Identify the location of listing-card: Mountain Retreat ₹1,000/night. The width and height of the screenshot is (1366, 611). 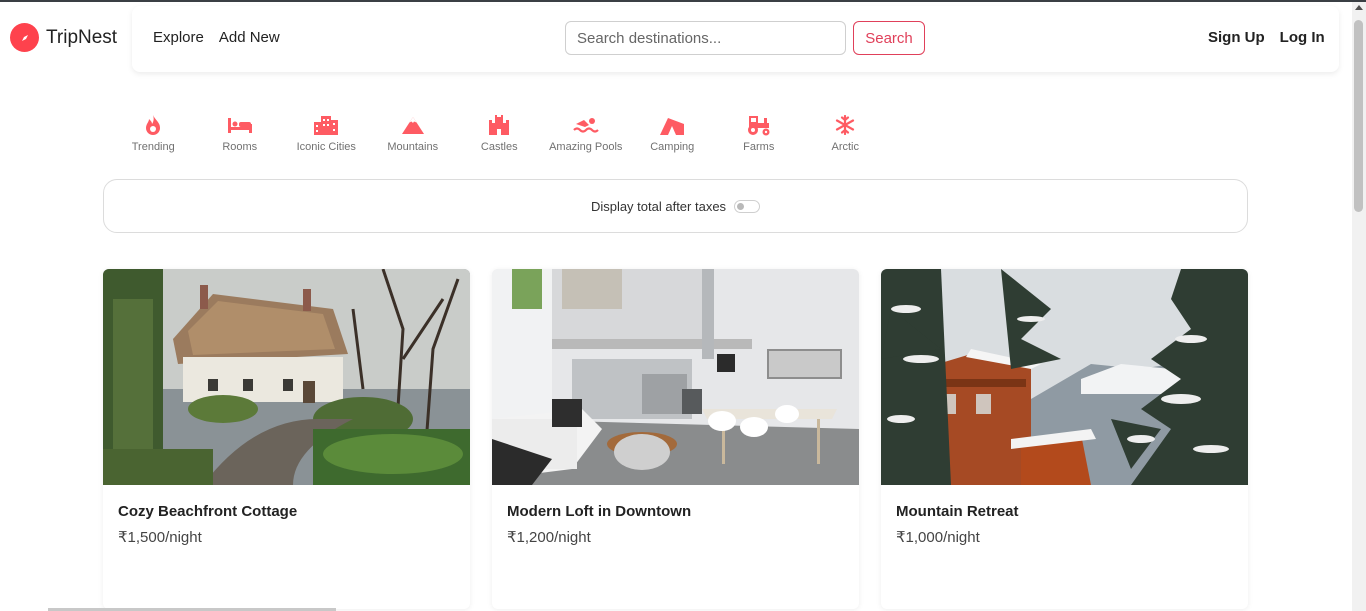
(1064, 439).